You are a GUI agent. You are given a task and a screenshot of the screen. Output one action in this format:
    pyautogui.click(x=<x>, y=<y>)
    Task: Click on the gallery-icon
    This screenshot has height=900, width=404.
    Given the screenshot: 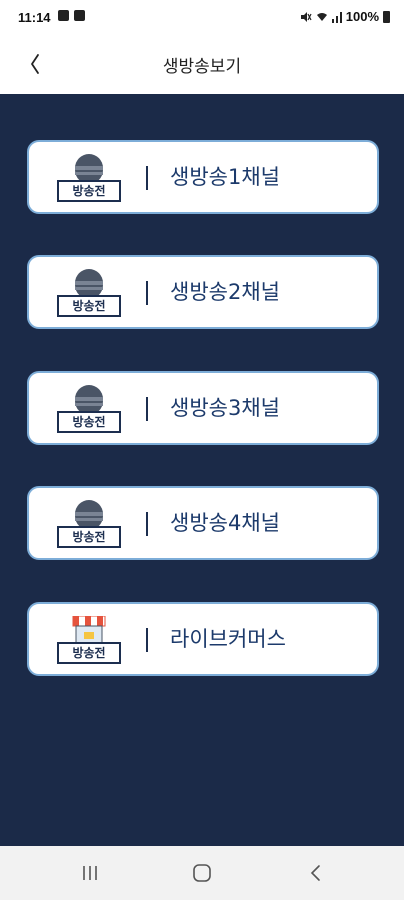 What is the action you would take?
    pyautogui.click(x=63, y=15)
    